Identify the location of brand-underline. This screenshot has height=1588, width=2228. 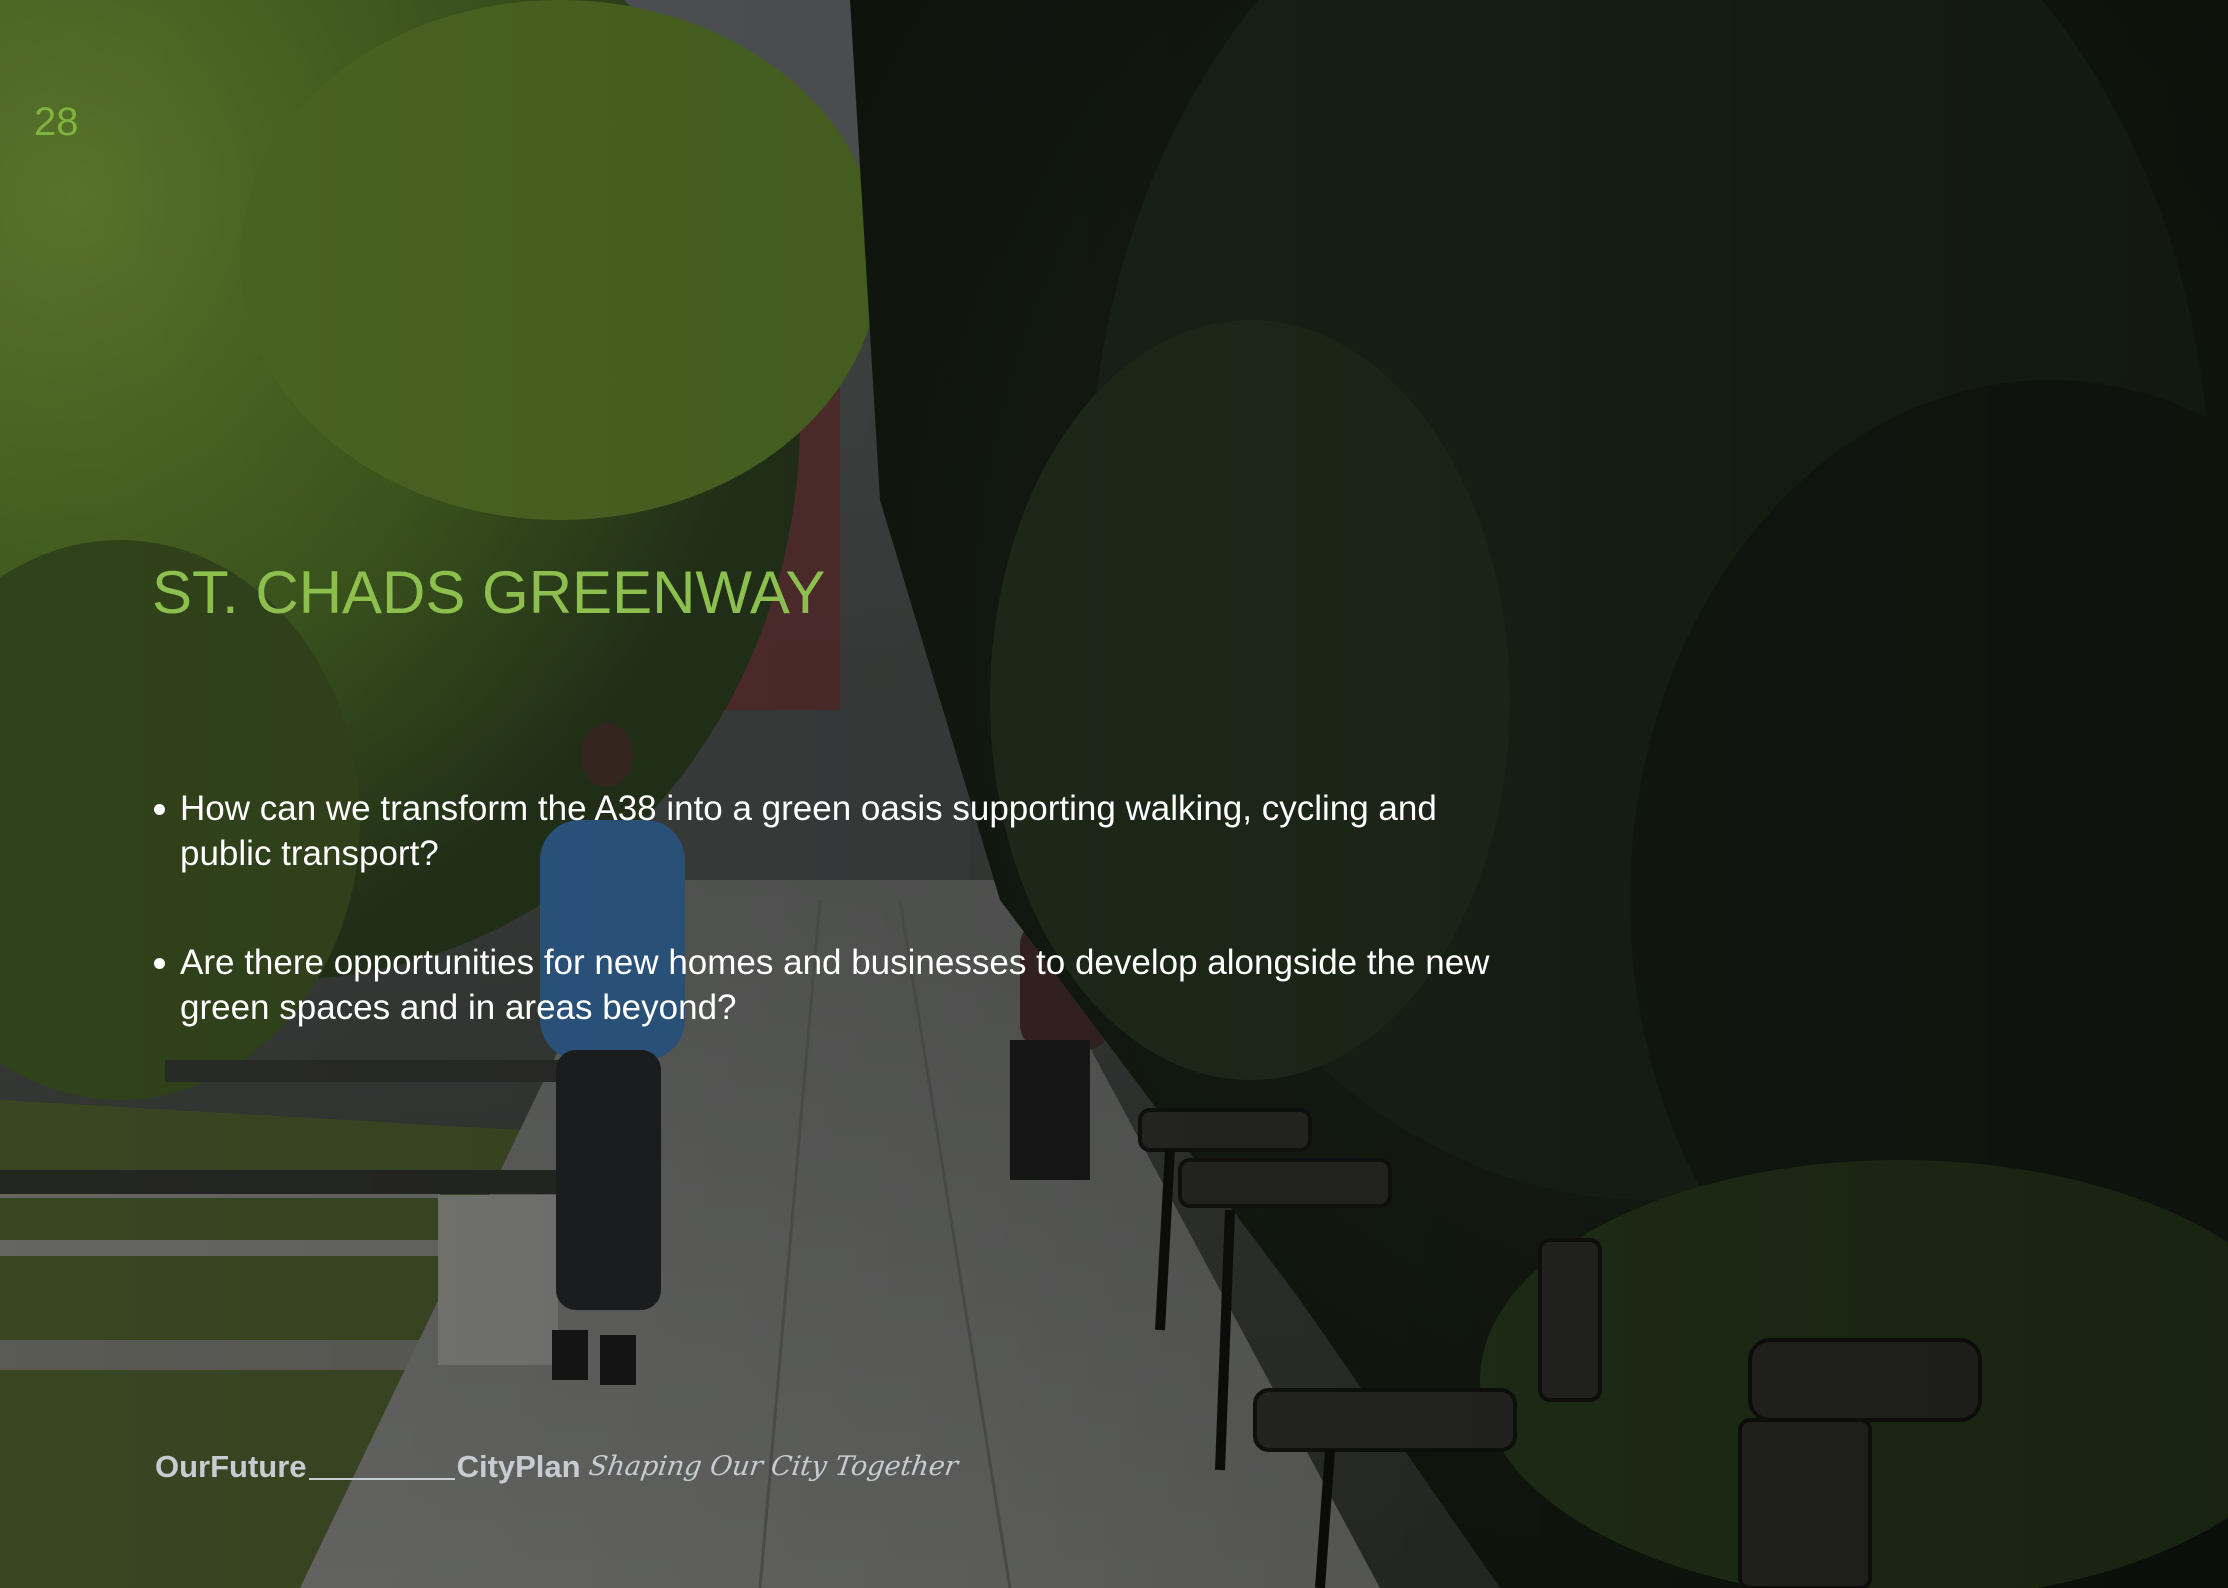
(381, 1479).